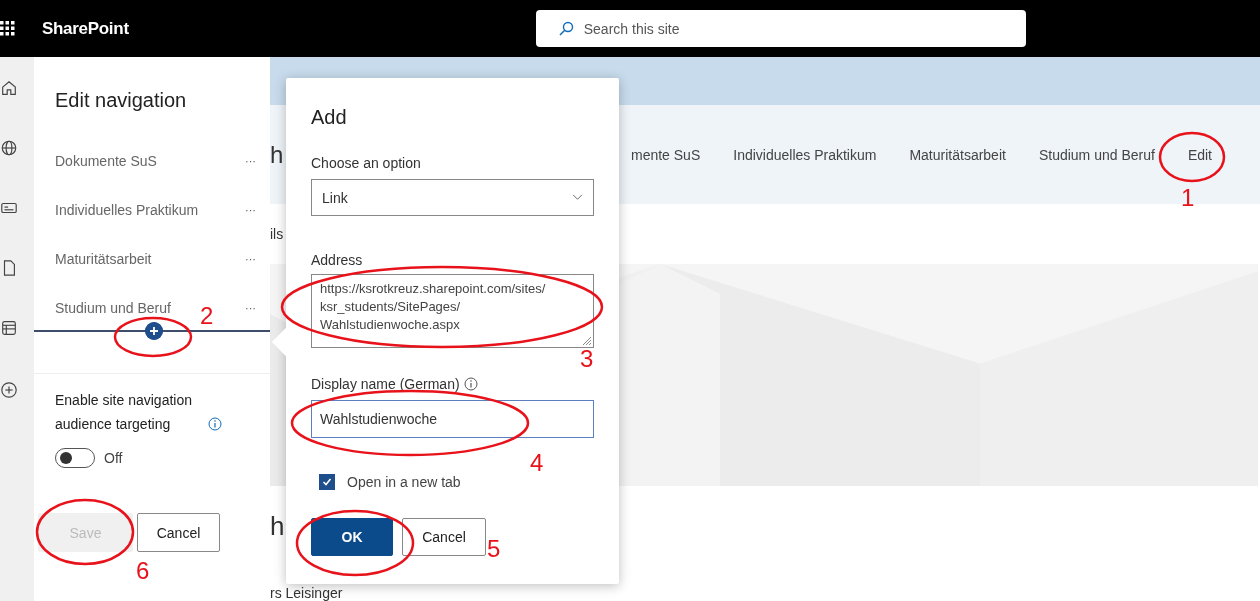 The width and height of the screenshot is (1260, 601). What do you see at coordinates (352, 537) in the screenshot?
I see `ok-button: OK` at bounding box center [352, 537].